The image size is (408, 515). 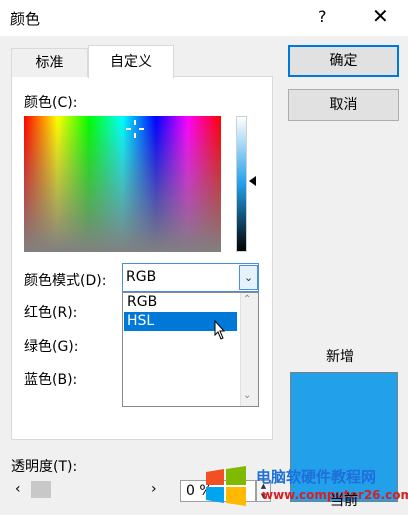 I want to click on luminance-arrow-icon, so click(x=252, y=181).